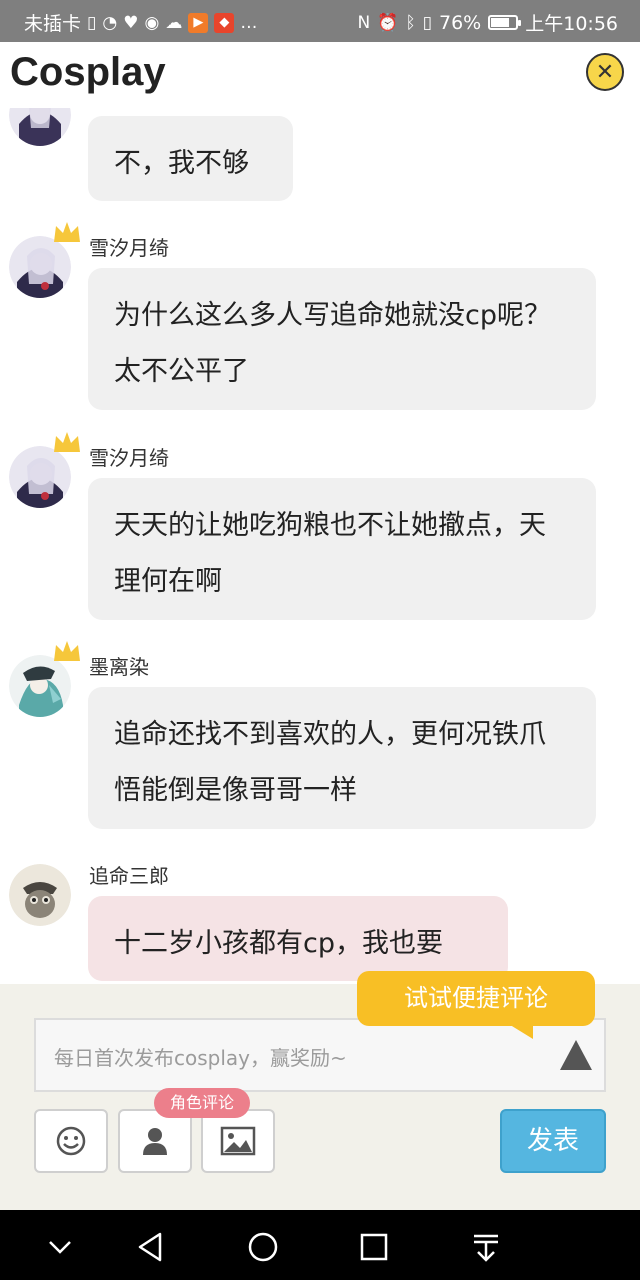 Image resolution: width=640 pixels, height=1280 pixels. I want to click on battery-icon, so click(505, 22).